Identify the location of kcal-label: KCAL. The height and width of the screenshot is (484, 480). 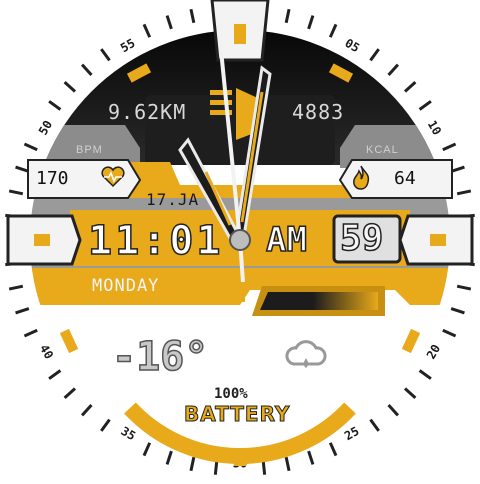
(382, 150).